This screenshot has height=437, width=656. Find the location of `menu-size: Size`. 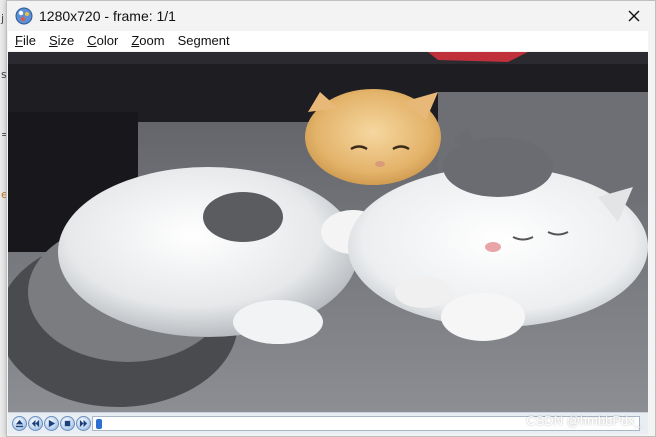

menu-size: Size is located at coordinates (61, 41).